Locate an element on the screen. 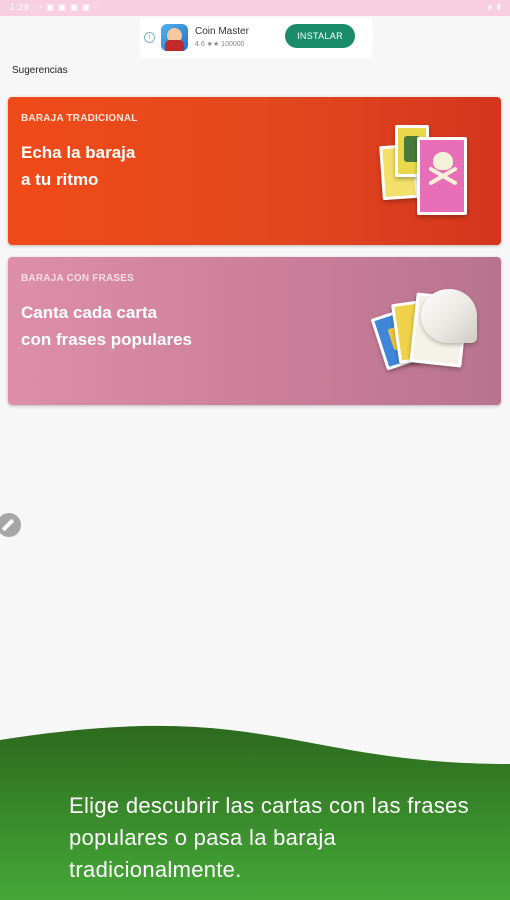 This screenshot has width=510, height=900. peeling-card-shape is located at coordinates (449, 316).